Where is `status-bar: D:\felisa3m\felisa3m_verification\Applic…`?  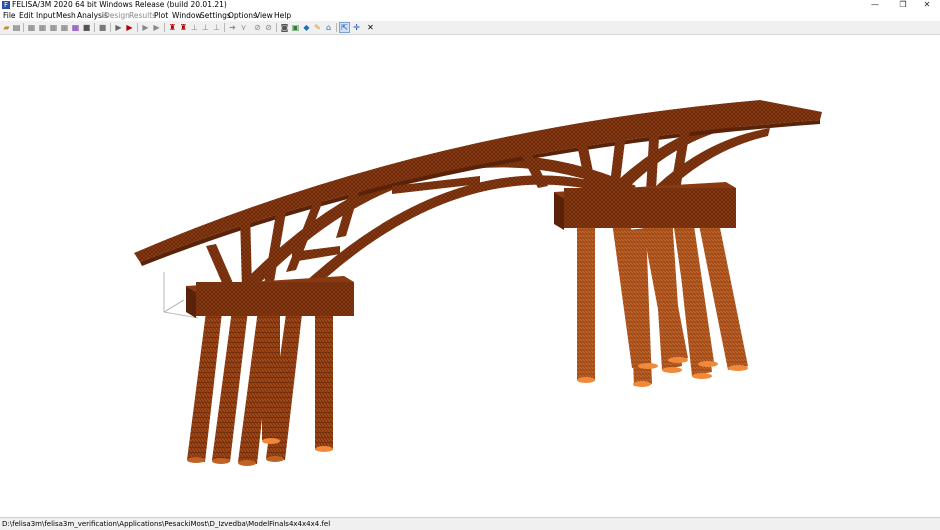 status-bar: D:\felisa3m\felisa3m_verification\Applic… is located at coordinates (470, 523).